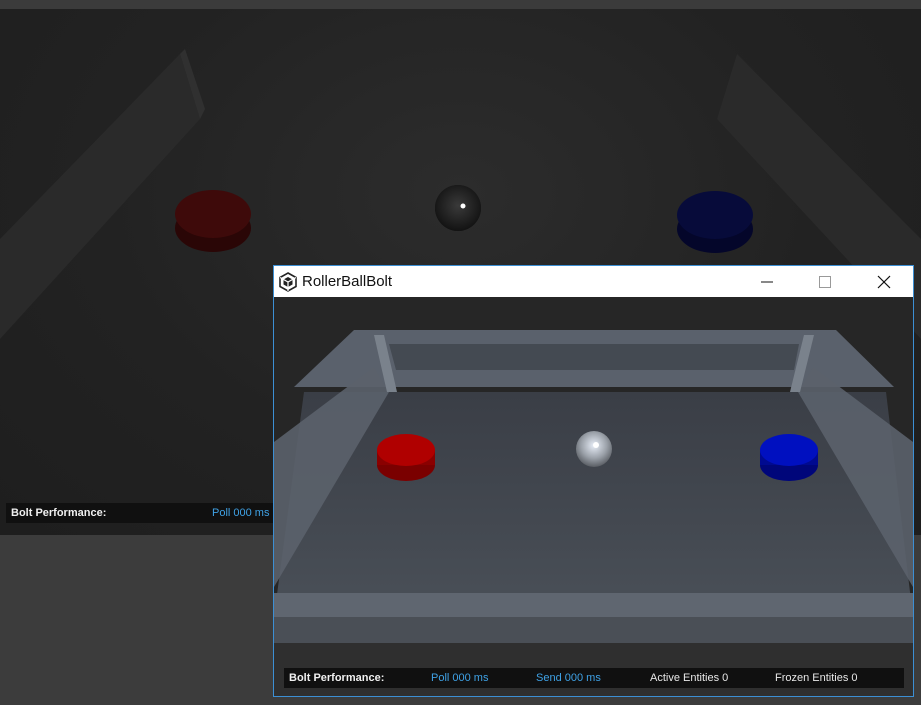  I want to click on close-button, so click(884, 281).